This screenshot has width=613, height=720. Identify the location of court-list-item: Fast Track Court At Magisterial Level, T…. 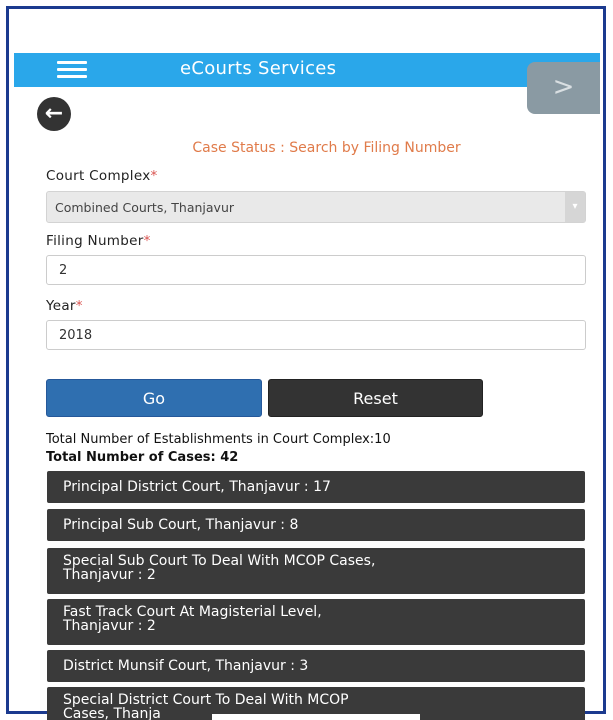
(316, 622).